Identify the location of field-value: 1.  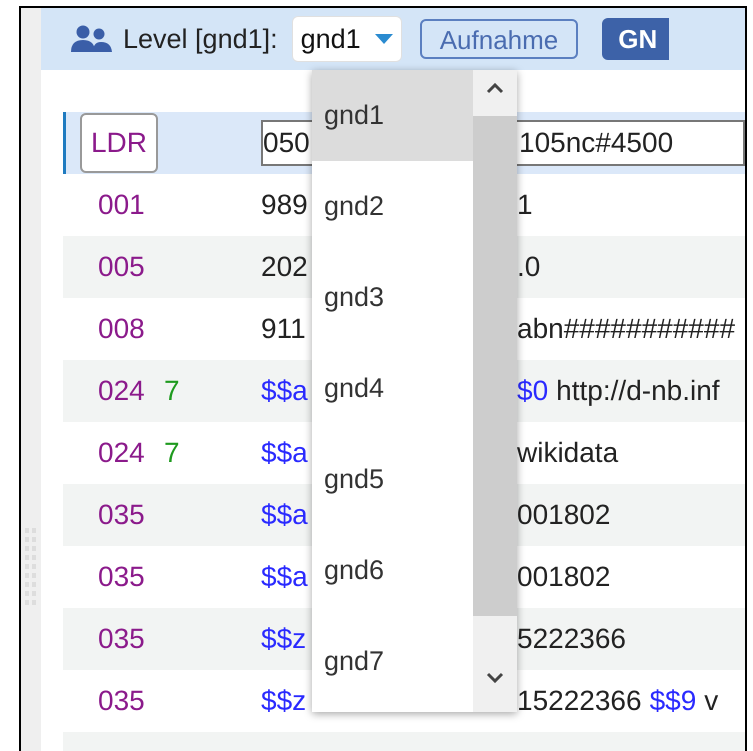
(525, 205).